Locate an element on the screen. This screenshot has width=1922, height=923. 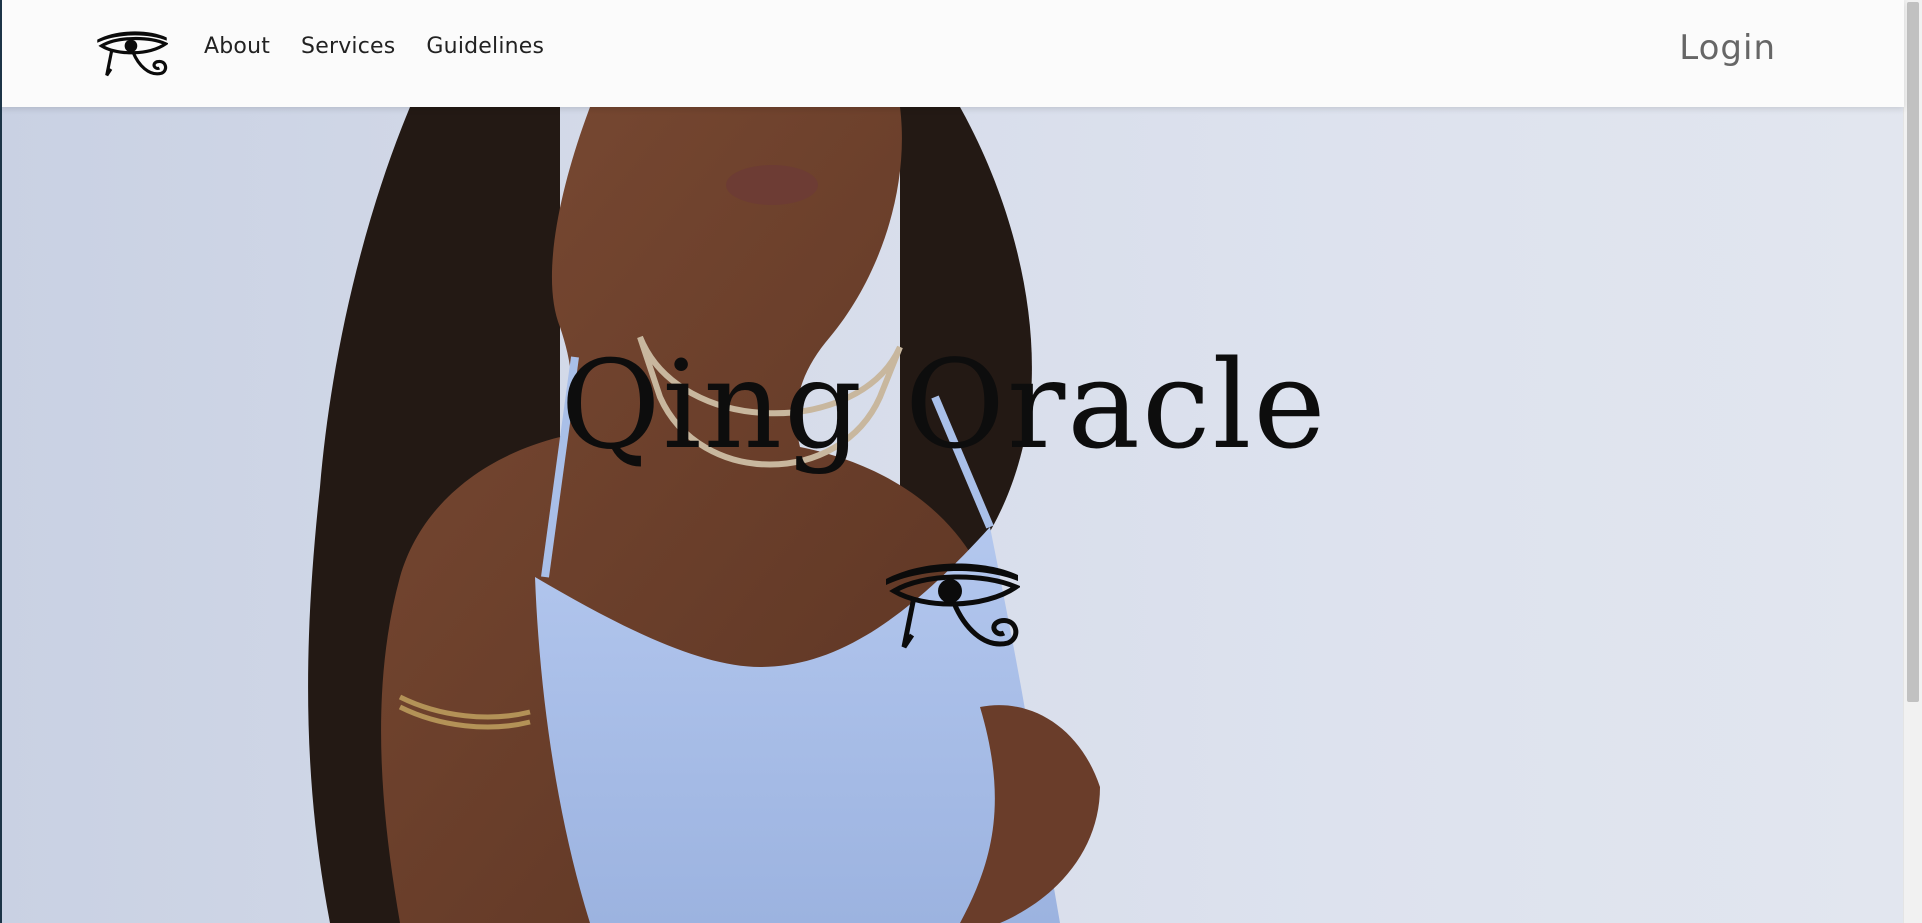
nav-link-services: Services is located at coordinates (348, 46).